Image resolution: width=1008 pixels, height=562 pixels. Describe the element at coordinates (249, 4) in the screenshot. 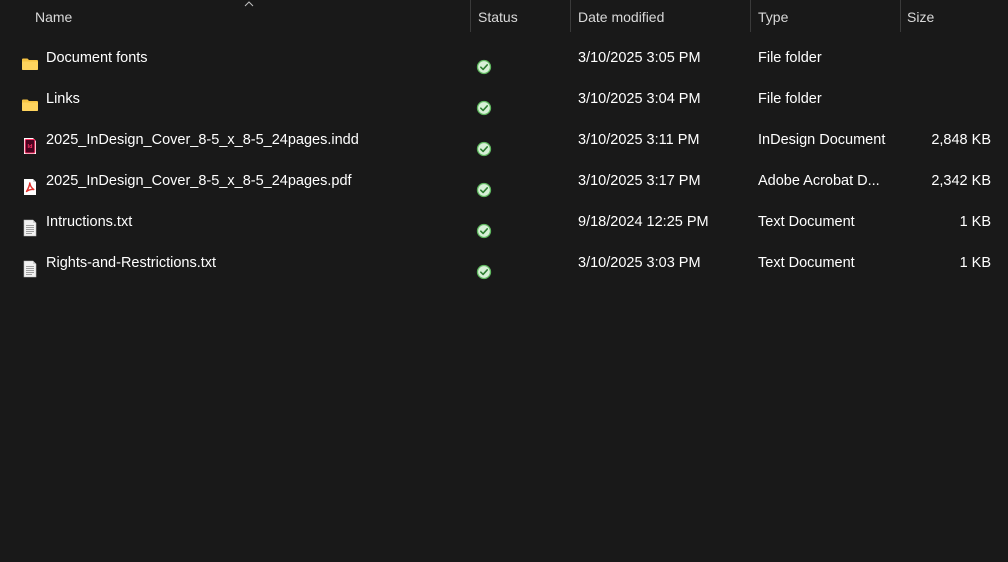

I see `sort-ascending-icon` at that location.